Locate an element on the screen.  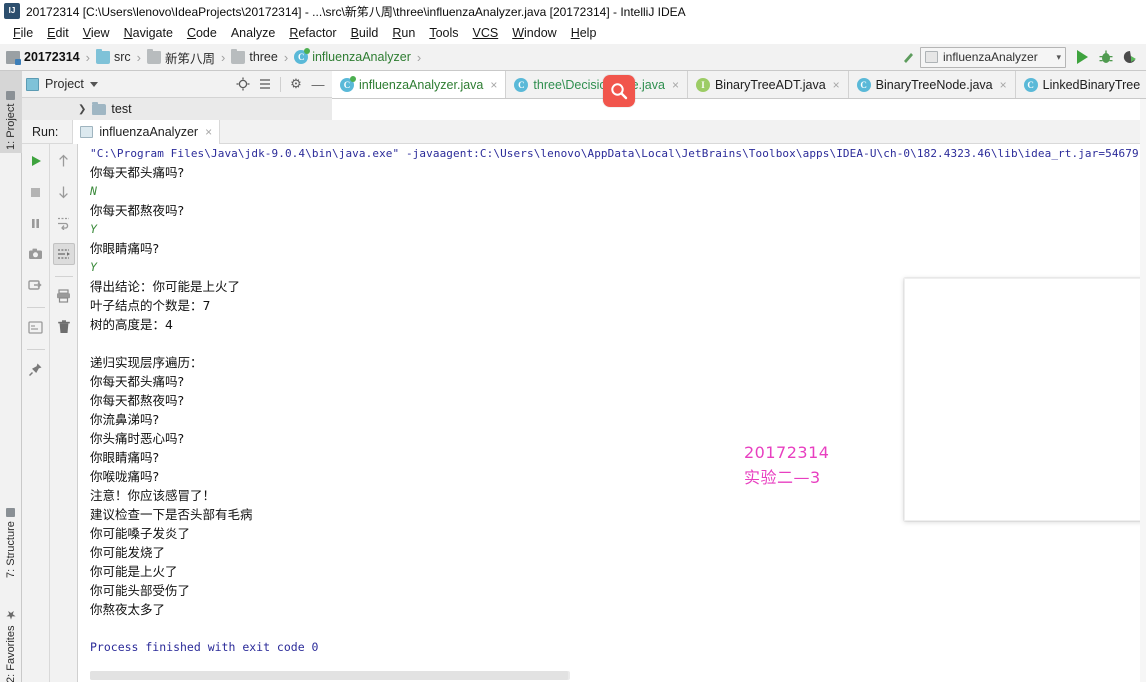
sidebar-item-favorites: 2: Favorites ★ is located at coordinates (11, 636).